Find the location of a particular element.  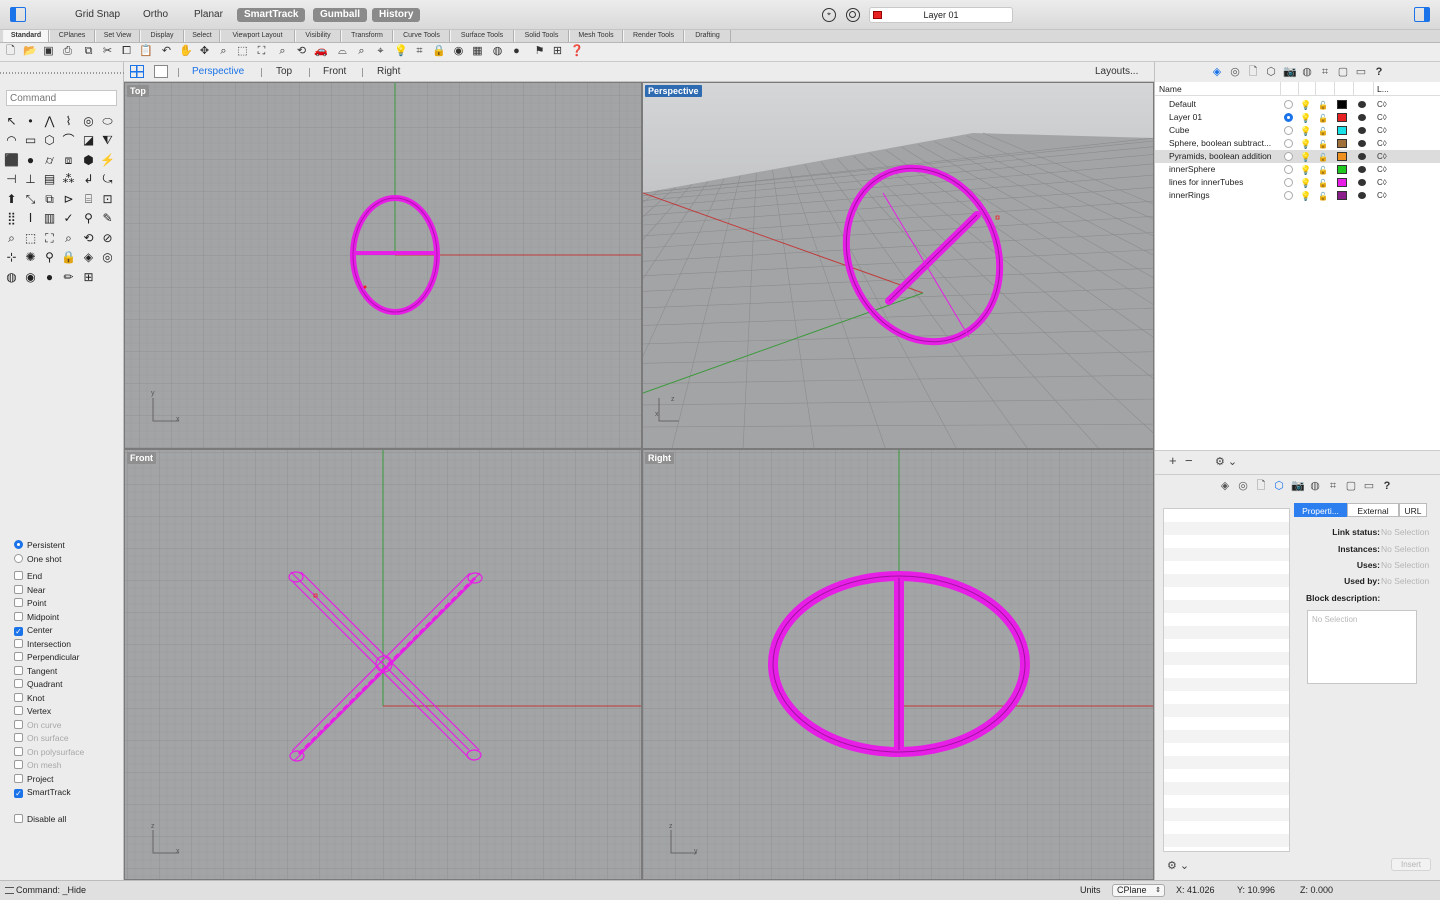

analyze-icon: ⚲ is located at coordinates (88, 218).